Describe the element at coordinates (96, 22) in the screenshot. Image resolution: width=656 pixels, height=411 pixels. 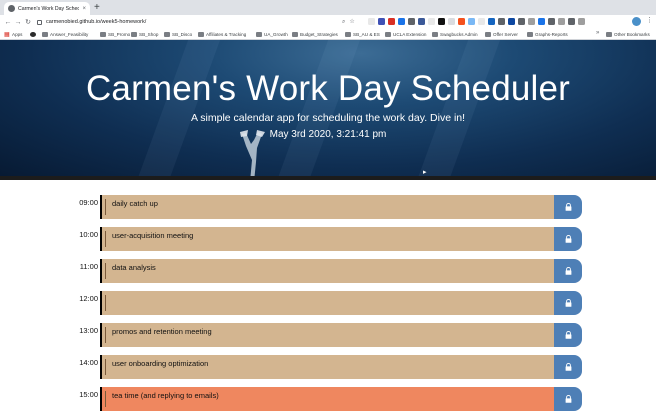
I see `url-text: carmenobied.github.io/week5-homework/` at that location.